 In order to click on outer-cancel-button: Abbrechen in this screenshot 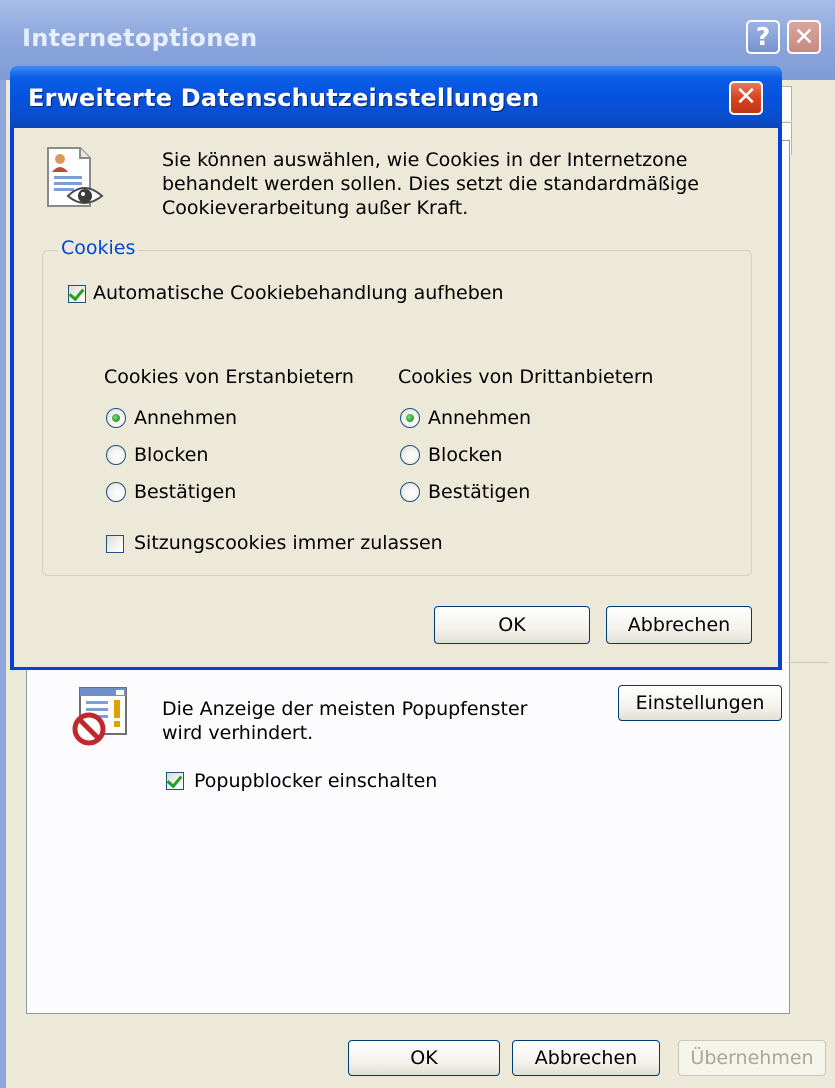, I will do `click(586, 1058)`.